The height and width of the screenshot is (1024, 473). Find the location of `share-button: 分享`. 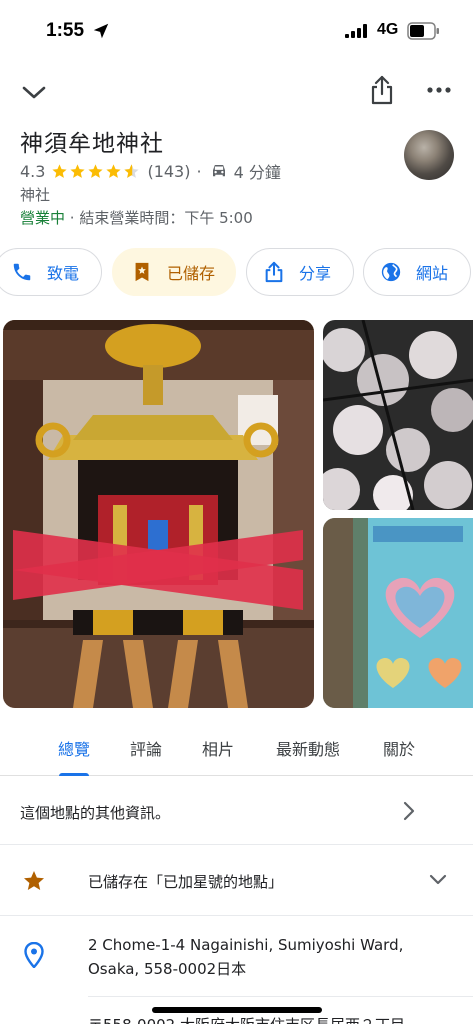

share-button: 分享 is located at coordinates (300, 272).